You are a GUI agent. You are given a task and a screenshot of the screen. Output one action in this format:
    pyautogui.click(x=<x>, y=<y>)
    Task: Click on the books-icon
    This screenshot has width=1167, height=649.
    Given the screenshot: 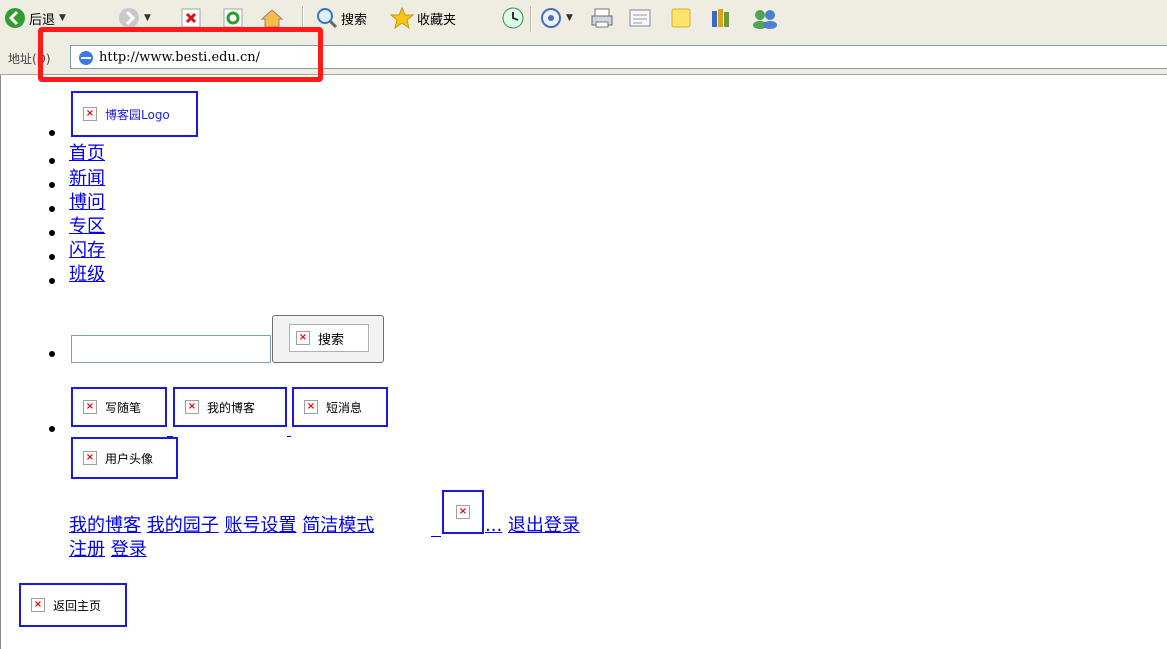 What is the action you would take?
    pyautogui.click(x=720, y=18)
    